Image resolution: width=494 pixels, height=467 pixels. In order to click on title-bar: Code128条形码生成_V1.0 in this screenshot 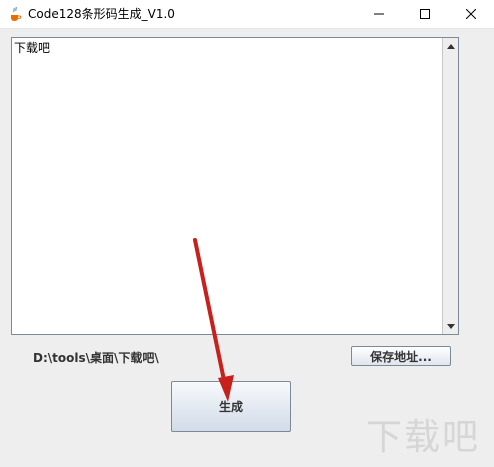, I will do `click(247, 14)`.